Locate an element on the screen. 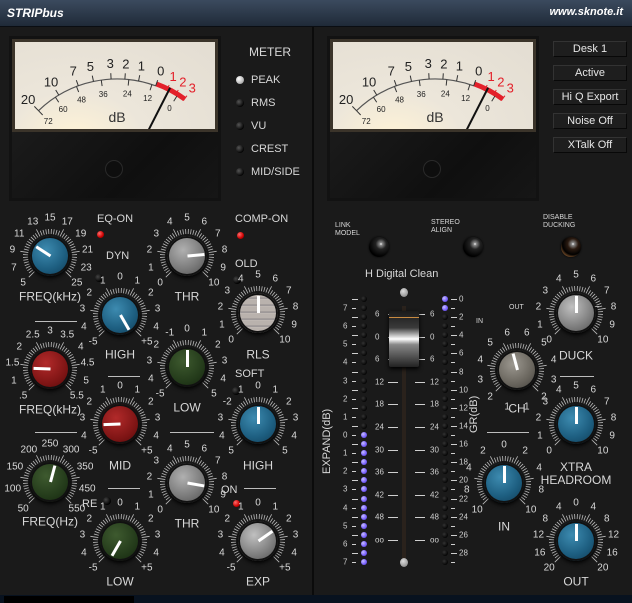 The image size is (632, 603). knob-scale-label: 19 is located at coordinates (81, 234).